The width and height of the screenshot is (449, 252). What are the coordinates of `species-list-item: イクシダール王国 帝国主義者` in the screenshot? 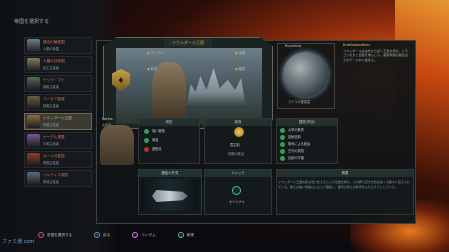 It's located at (58, 121).